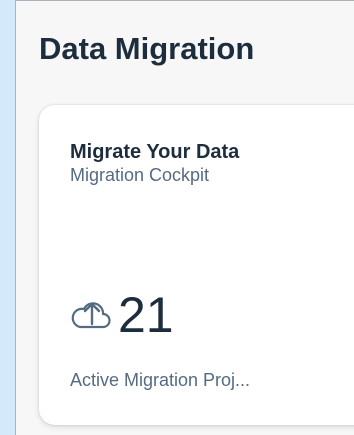 This screenshot has width=354, height=435. I want to click on tile-kpi: 21, so click(122, 315).